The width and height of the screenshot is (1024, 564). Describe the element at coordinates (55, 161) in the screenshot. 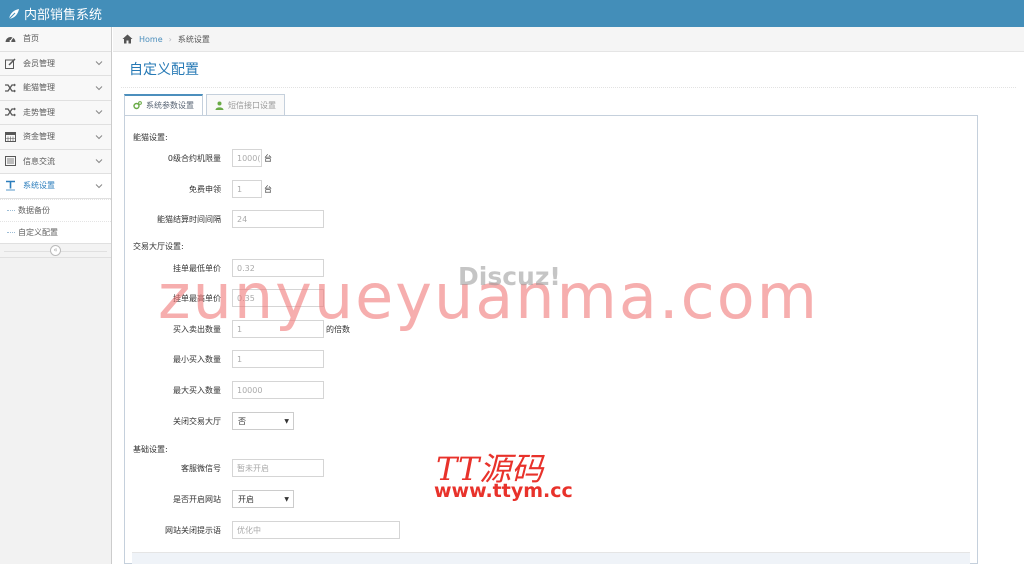

I see `sidebar-item-messages: 信息交流` at that location.